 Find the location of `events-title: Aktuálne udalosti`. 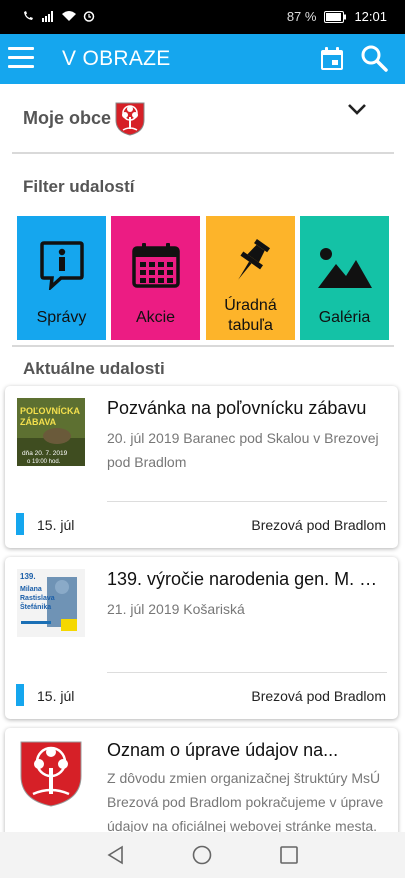

events-title: Aktuálne udalosti is located at coordinates (94, 368).